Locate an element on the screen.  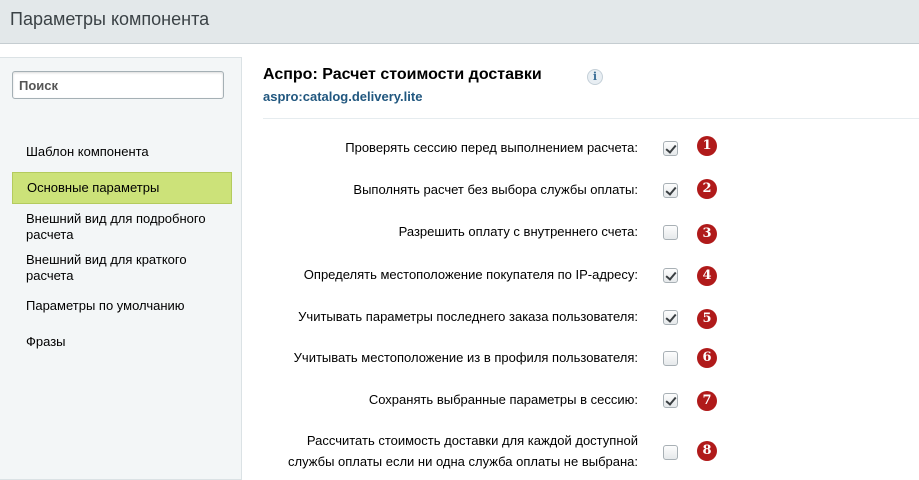
checkbox-no-payment is located at coordinates (670, 190).